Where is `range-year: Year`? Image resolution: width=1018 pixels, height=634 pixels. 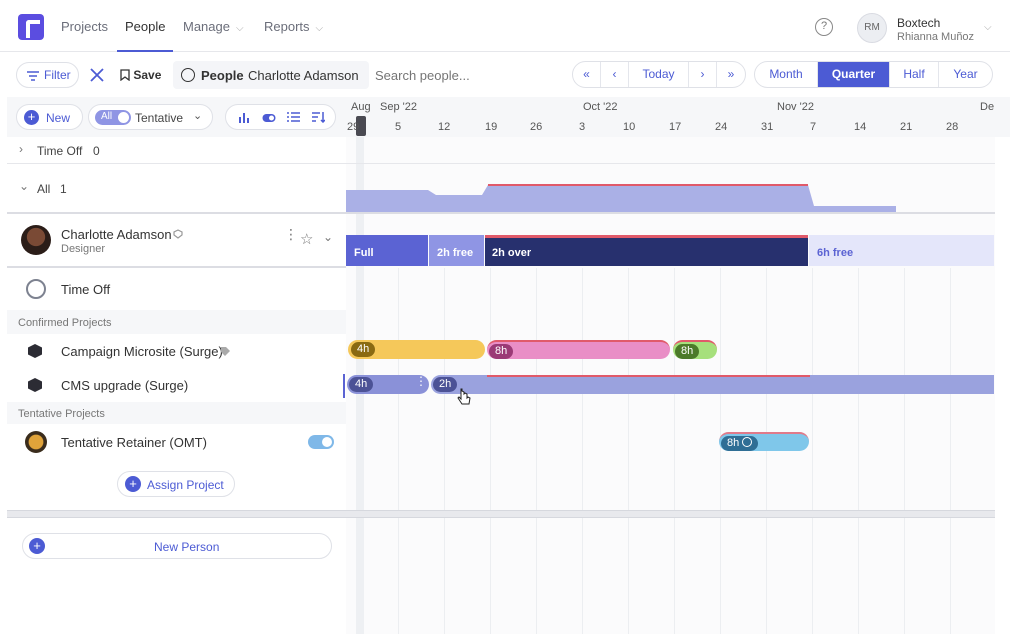
range-year: Year is located at coordinates (965, 74).